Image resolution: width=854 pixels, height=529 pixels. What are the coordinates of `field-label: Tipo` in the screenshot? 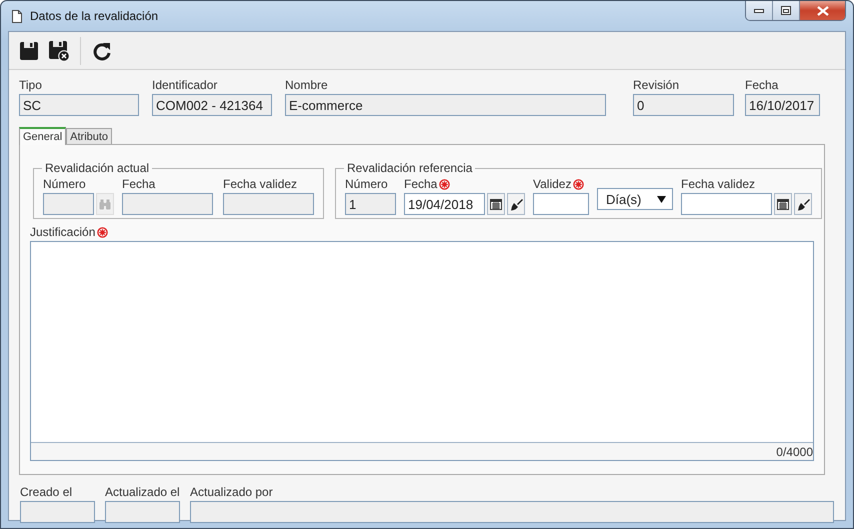 It's located at (30, 85).